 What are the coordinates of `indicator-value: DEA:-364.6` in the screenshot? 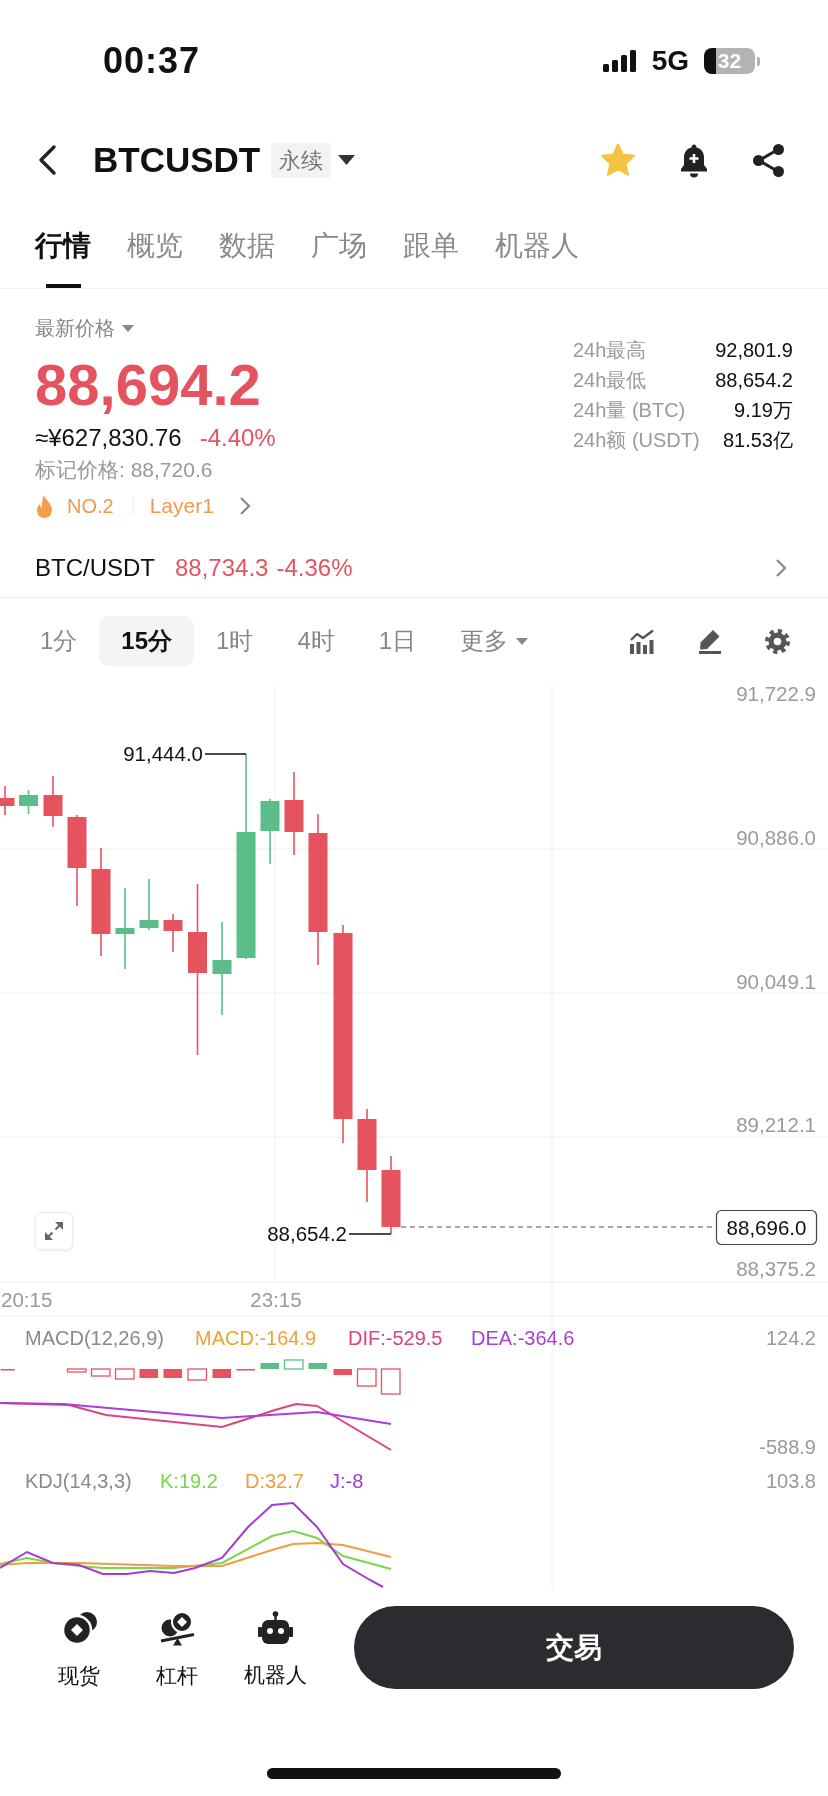 It's located at (523, 1338).